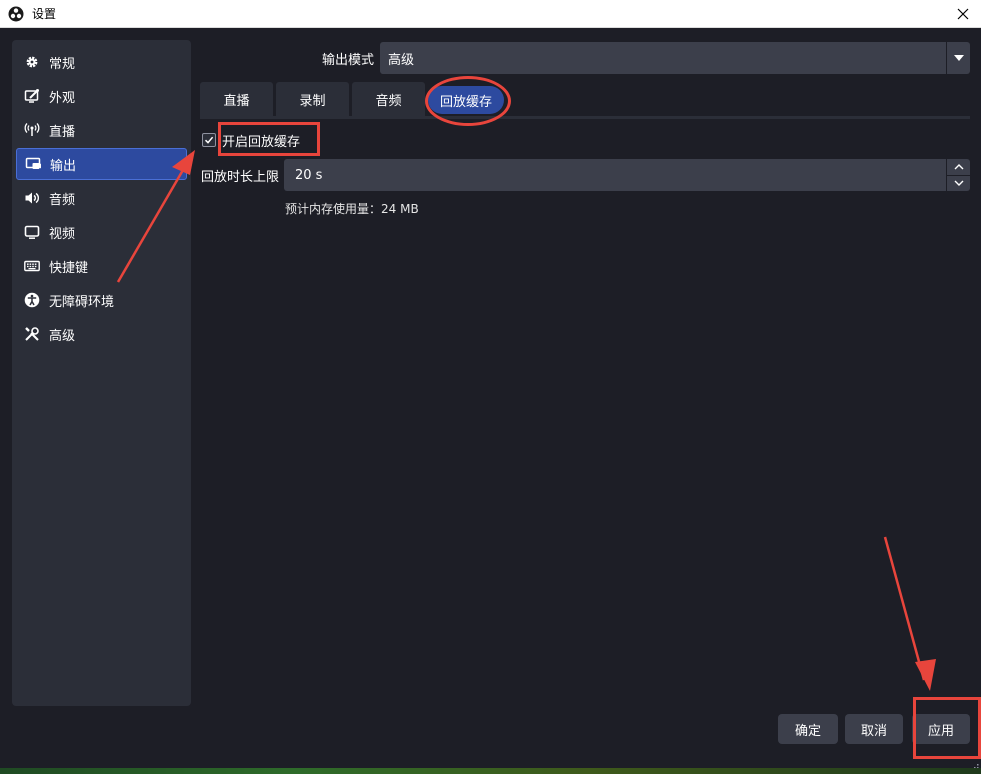 The image size is (981, 774). I want to click on sidebar-item-label: 常规, so click(62, 64).